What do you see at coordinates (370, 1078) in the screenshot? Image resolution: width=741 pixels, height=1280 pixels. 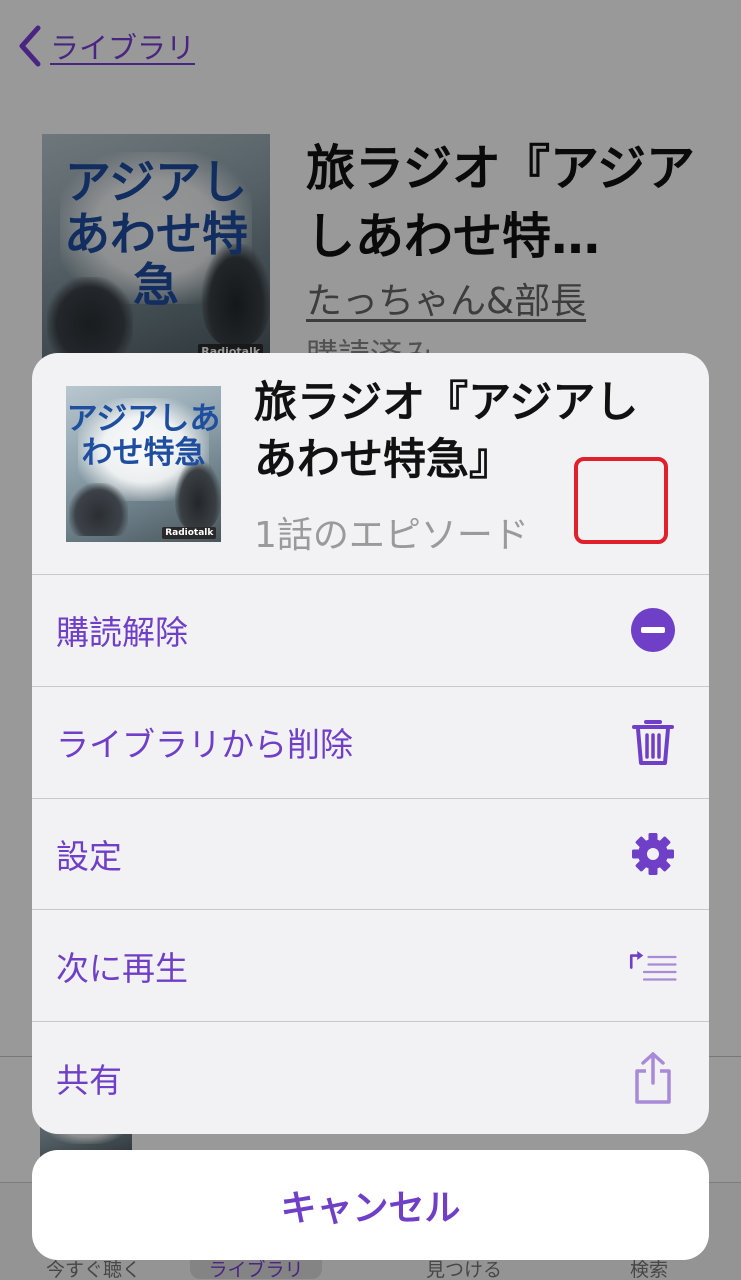 I see `share-action: 共有` at bounding box center [370, 1078].